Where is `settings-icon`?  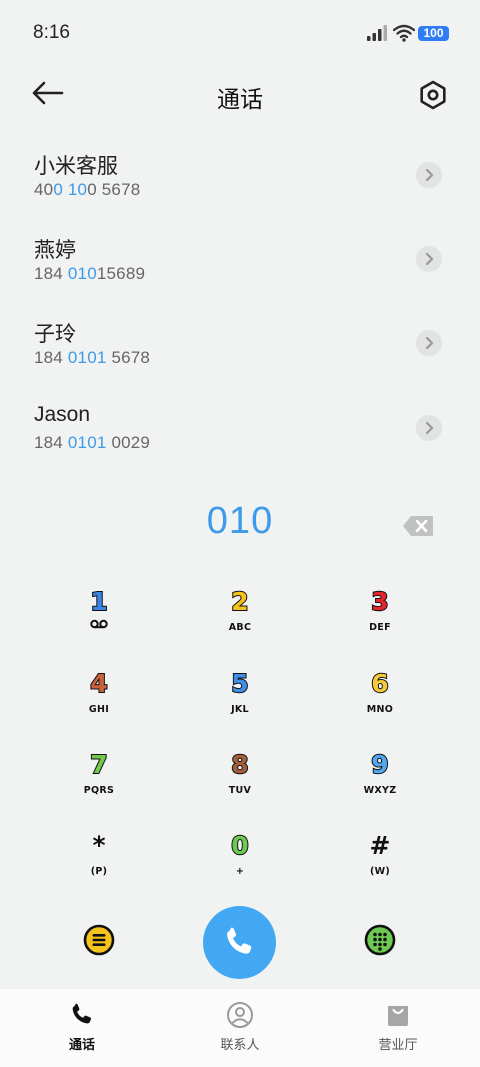 settings-icon is located at coordinates (433, 95).